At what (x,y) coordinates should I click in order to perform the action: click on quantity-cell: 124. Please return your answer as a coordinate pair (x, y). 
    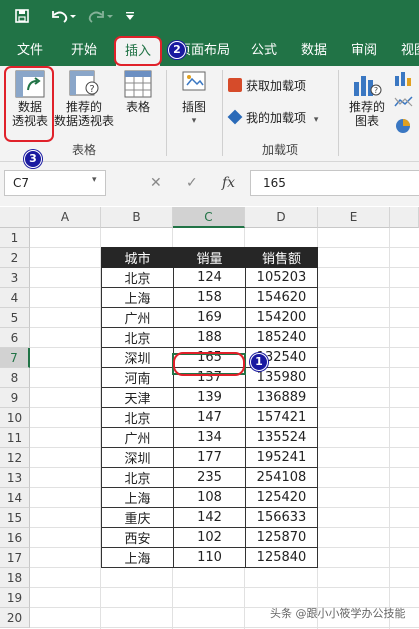
    Looking at the image, I should click on (209, 277).